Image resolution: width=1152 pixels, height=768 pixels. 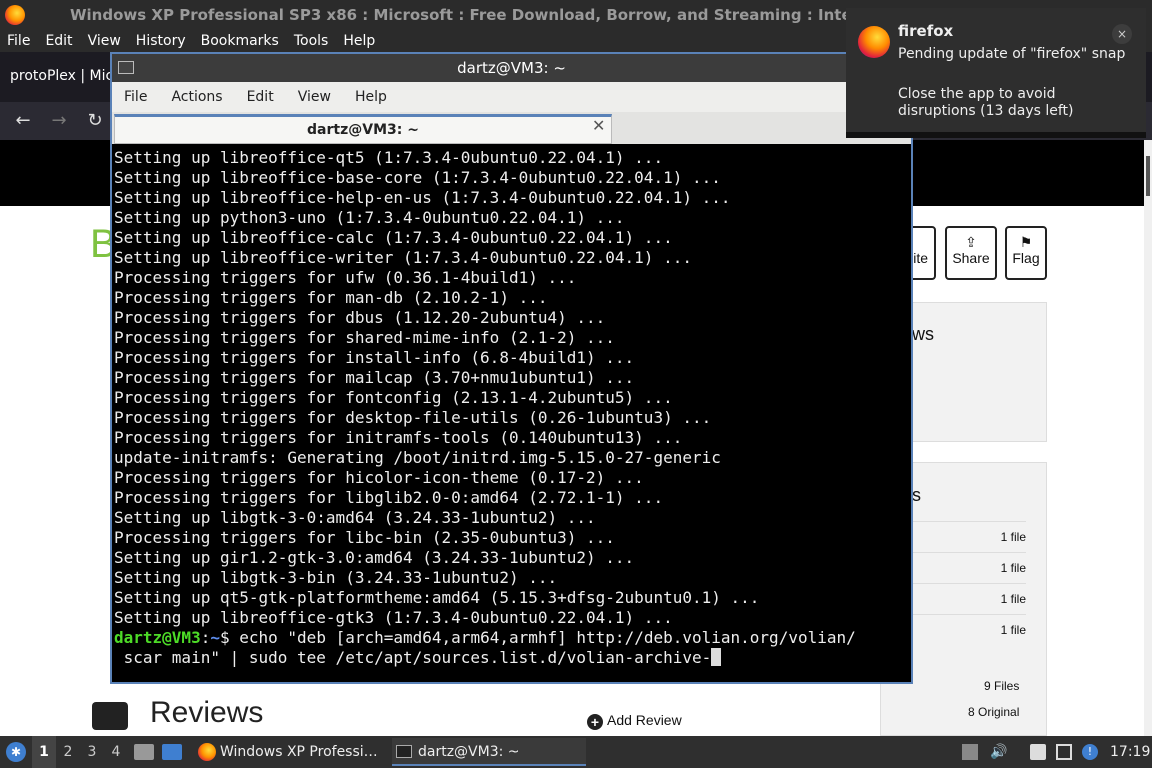 I want to click on firefox-logo-icon, so click(x=15, y=15).